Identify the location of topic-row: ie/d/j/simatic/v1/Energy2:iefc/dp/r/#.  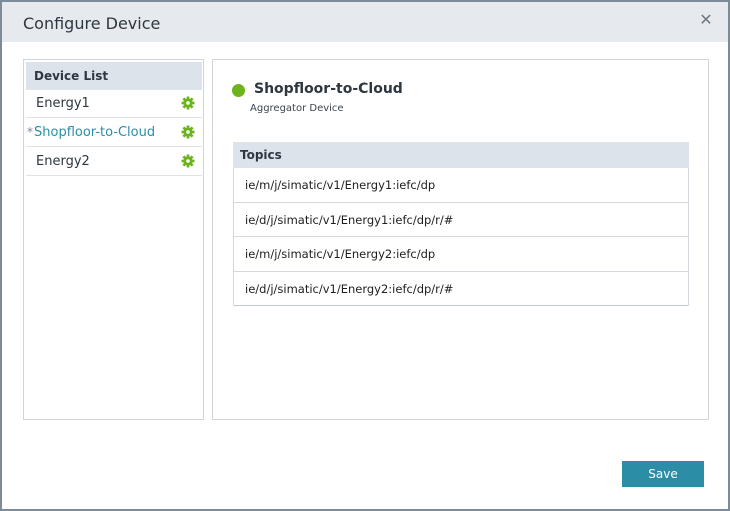
(461, 289).